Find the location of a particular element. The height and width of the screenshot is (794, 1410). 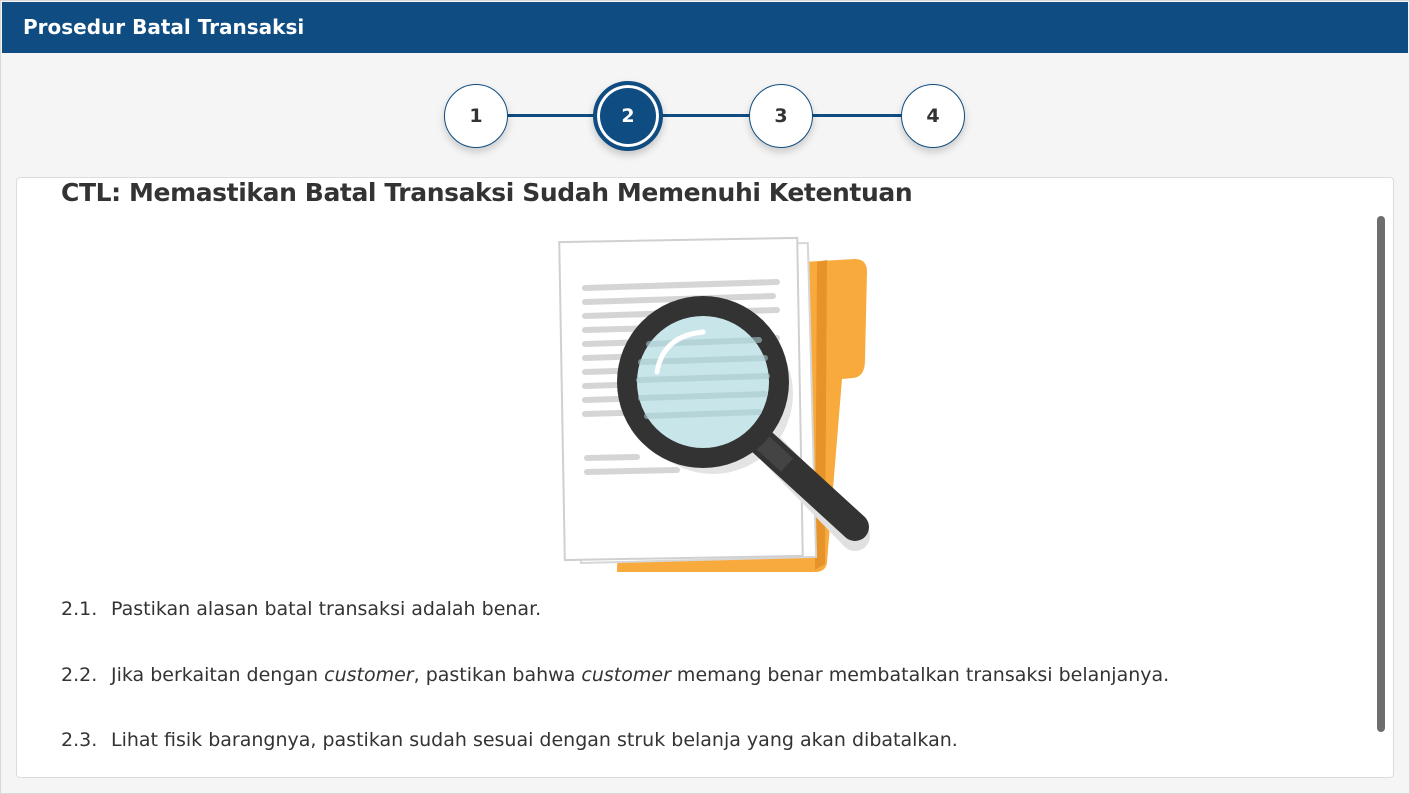

item-text: Jika berkaitan dengan is located at coordinates (218, 675).